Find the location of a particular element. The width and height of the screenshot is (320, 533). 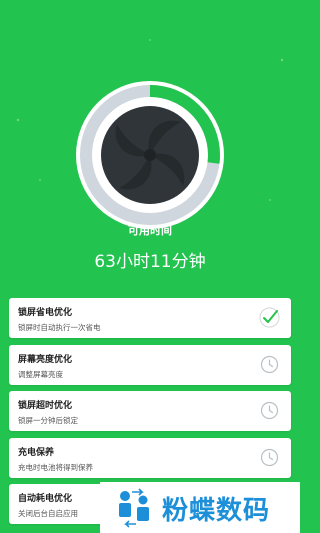

brand-logo-icon is located at coordinates (134, 508).